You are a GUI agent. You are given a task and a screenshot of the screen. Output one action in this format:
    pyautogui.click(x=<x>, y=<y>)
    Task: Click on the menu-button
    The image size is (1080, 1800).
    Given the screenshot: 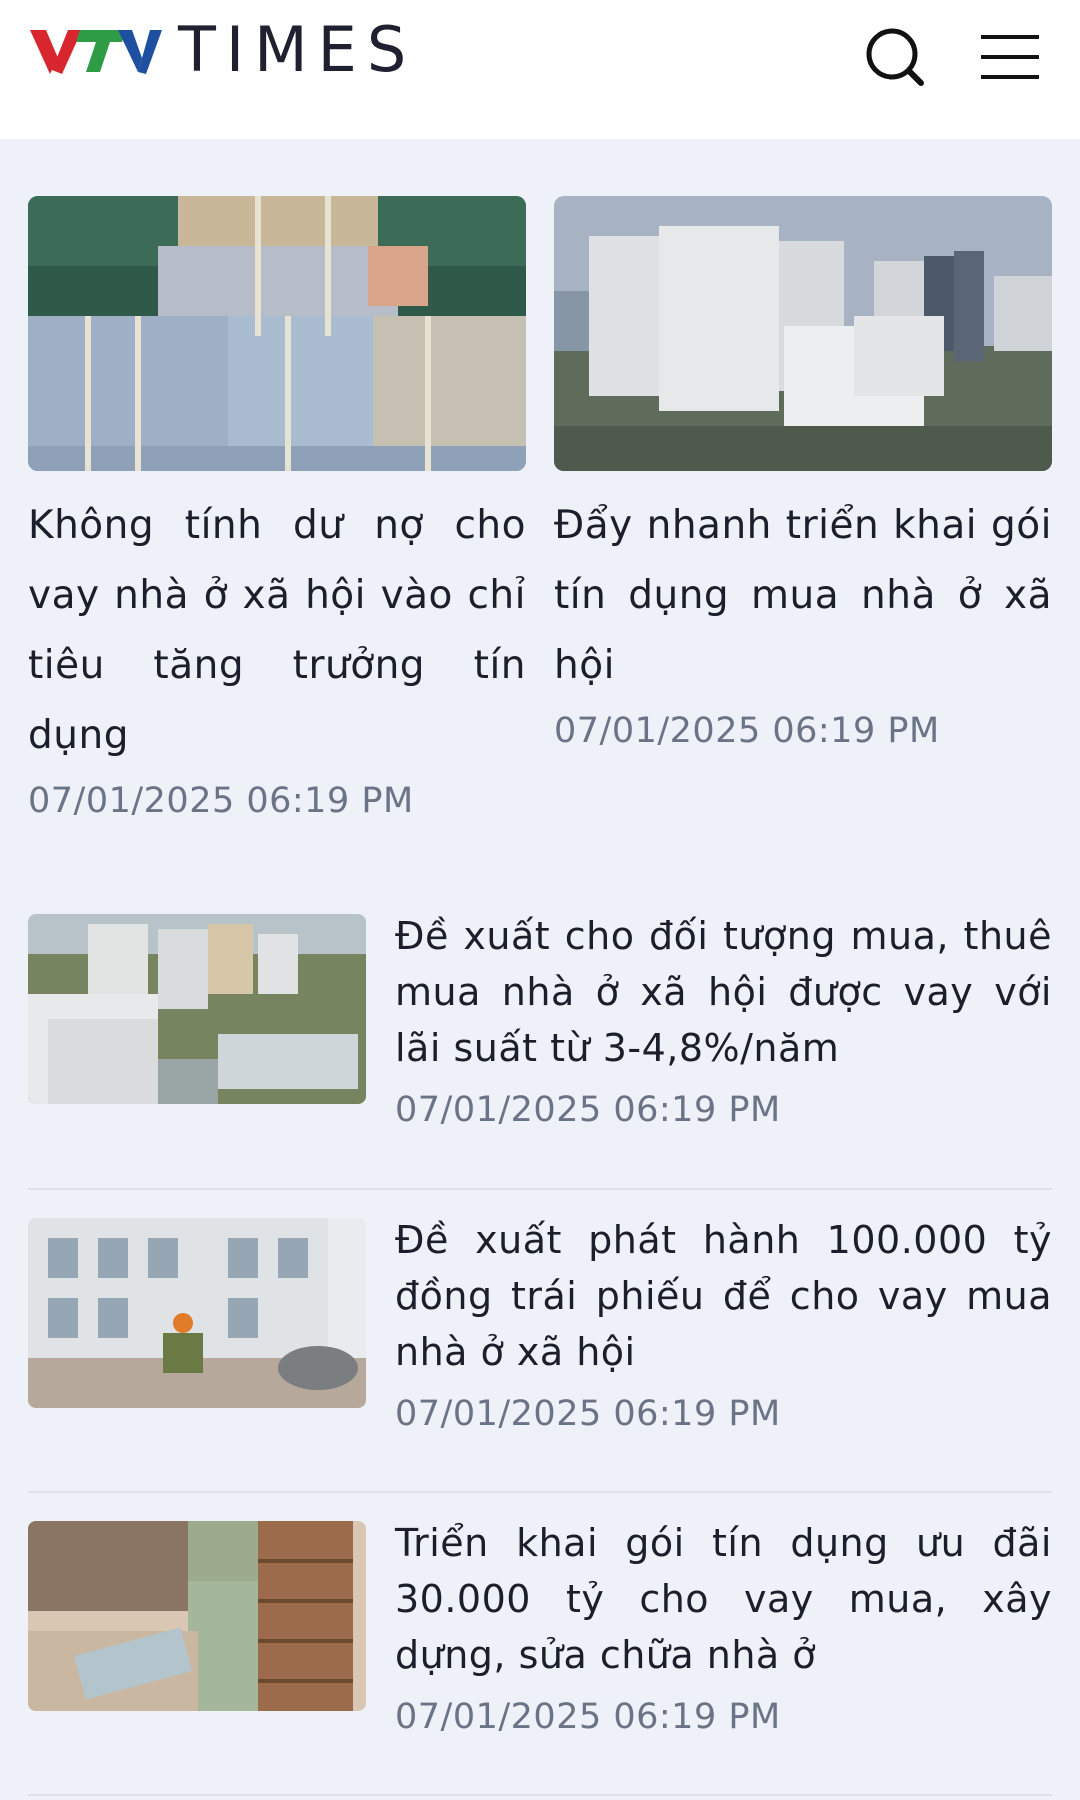 What is the action you would take?
    pyautogui.click(x=1010, y=57)
    